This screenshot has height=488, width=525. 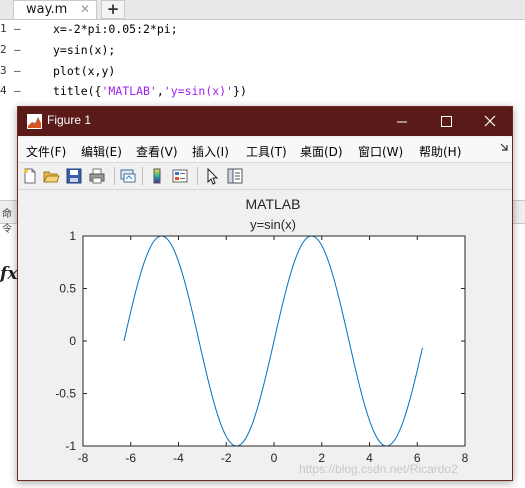 I want to click on code-line: 2 – y=sin(x);, so click(x=262, y=51).